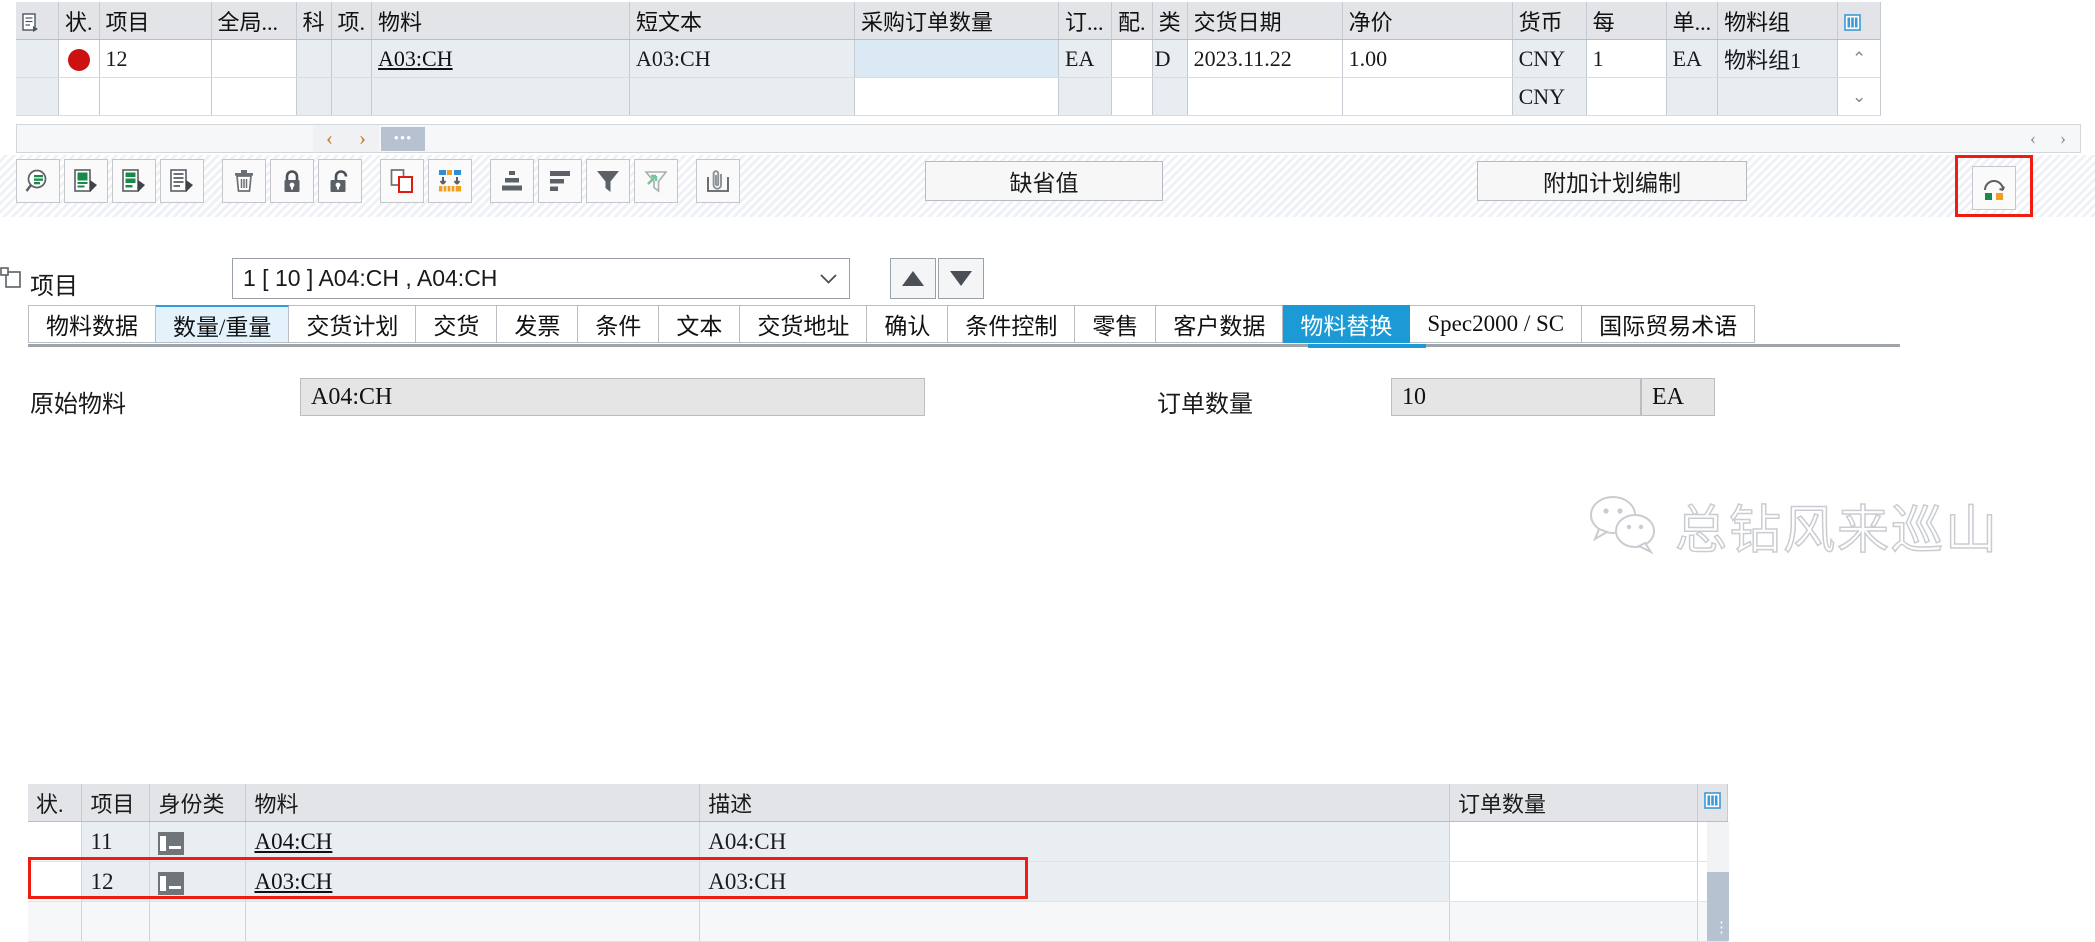 Image resolution: width=2095 pixels, height=942 pixels. I want to click on bottom-grid-vertical-scrollbar, so click(1718, 881).